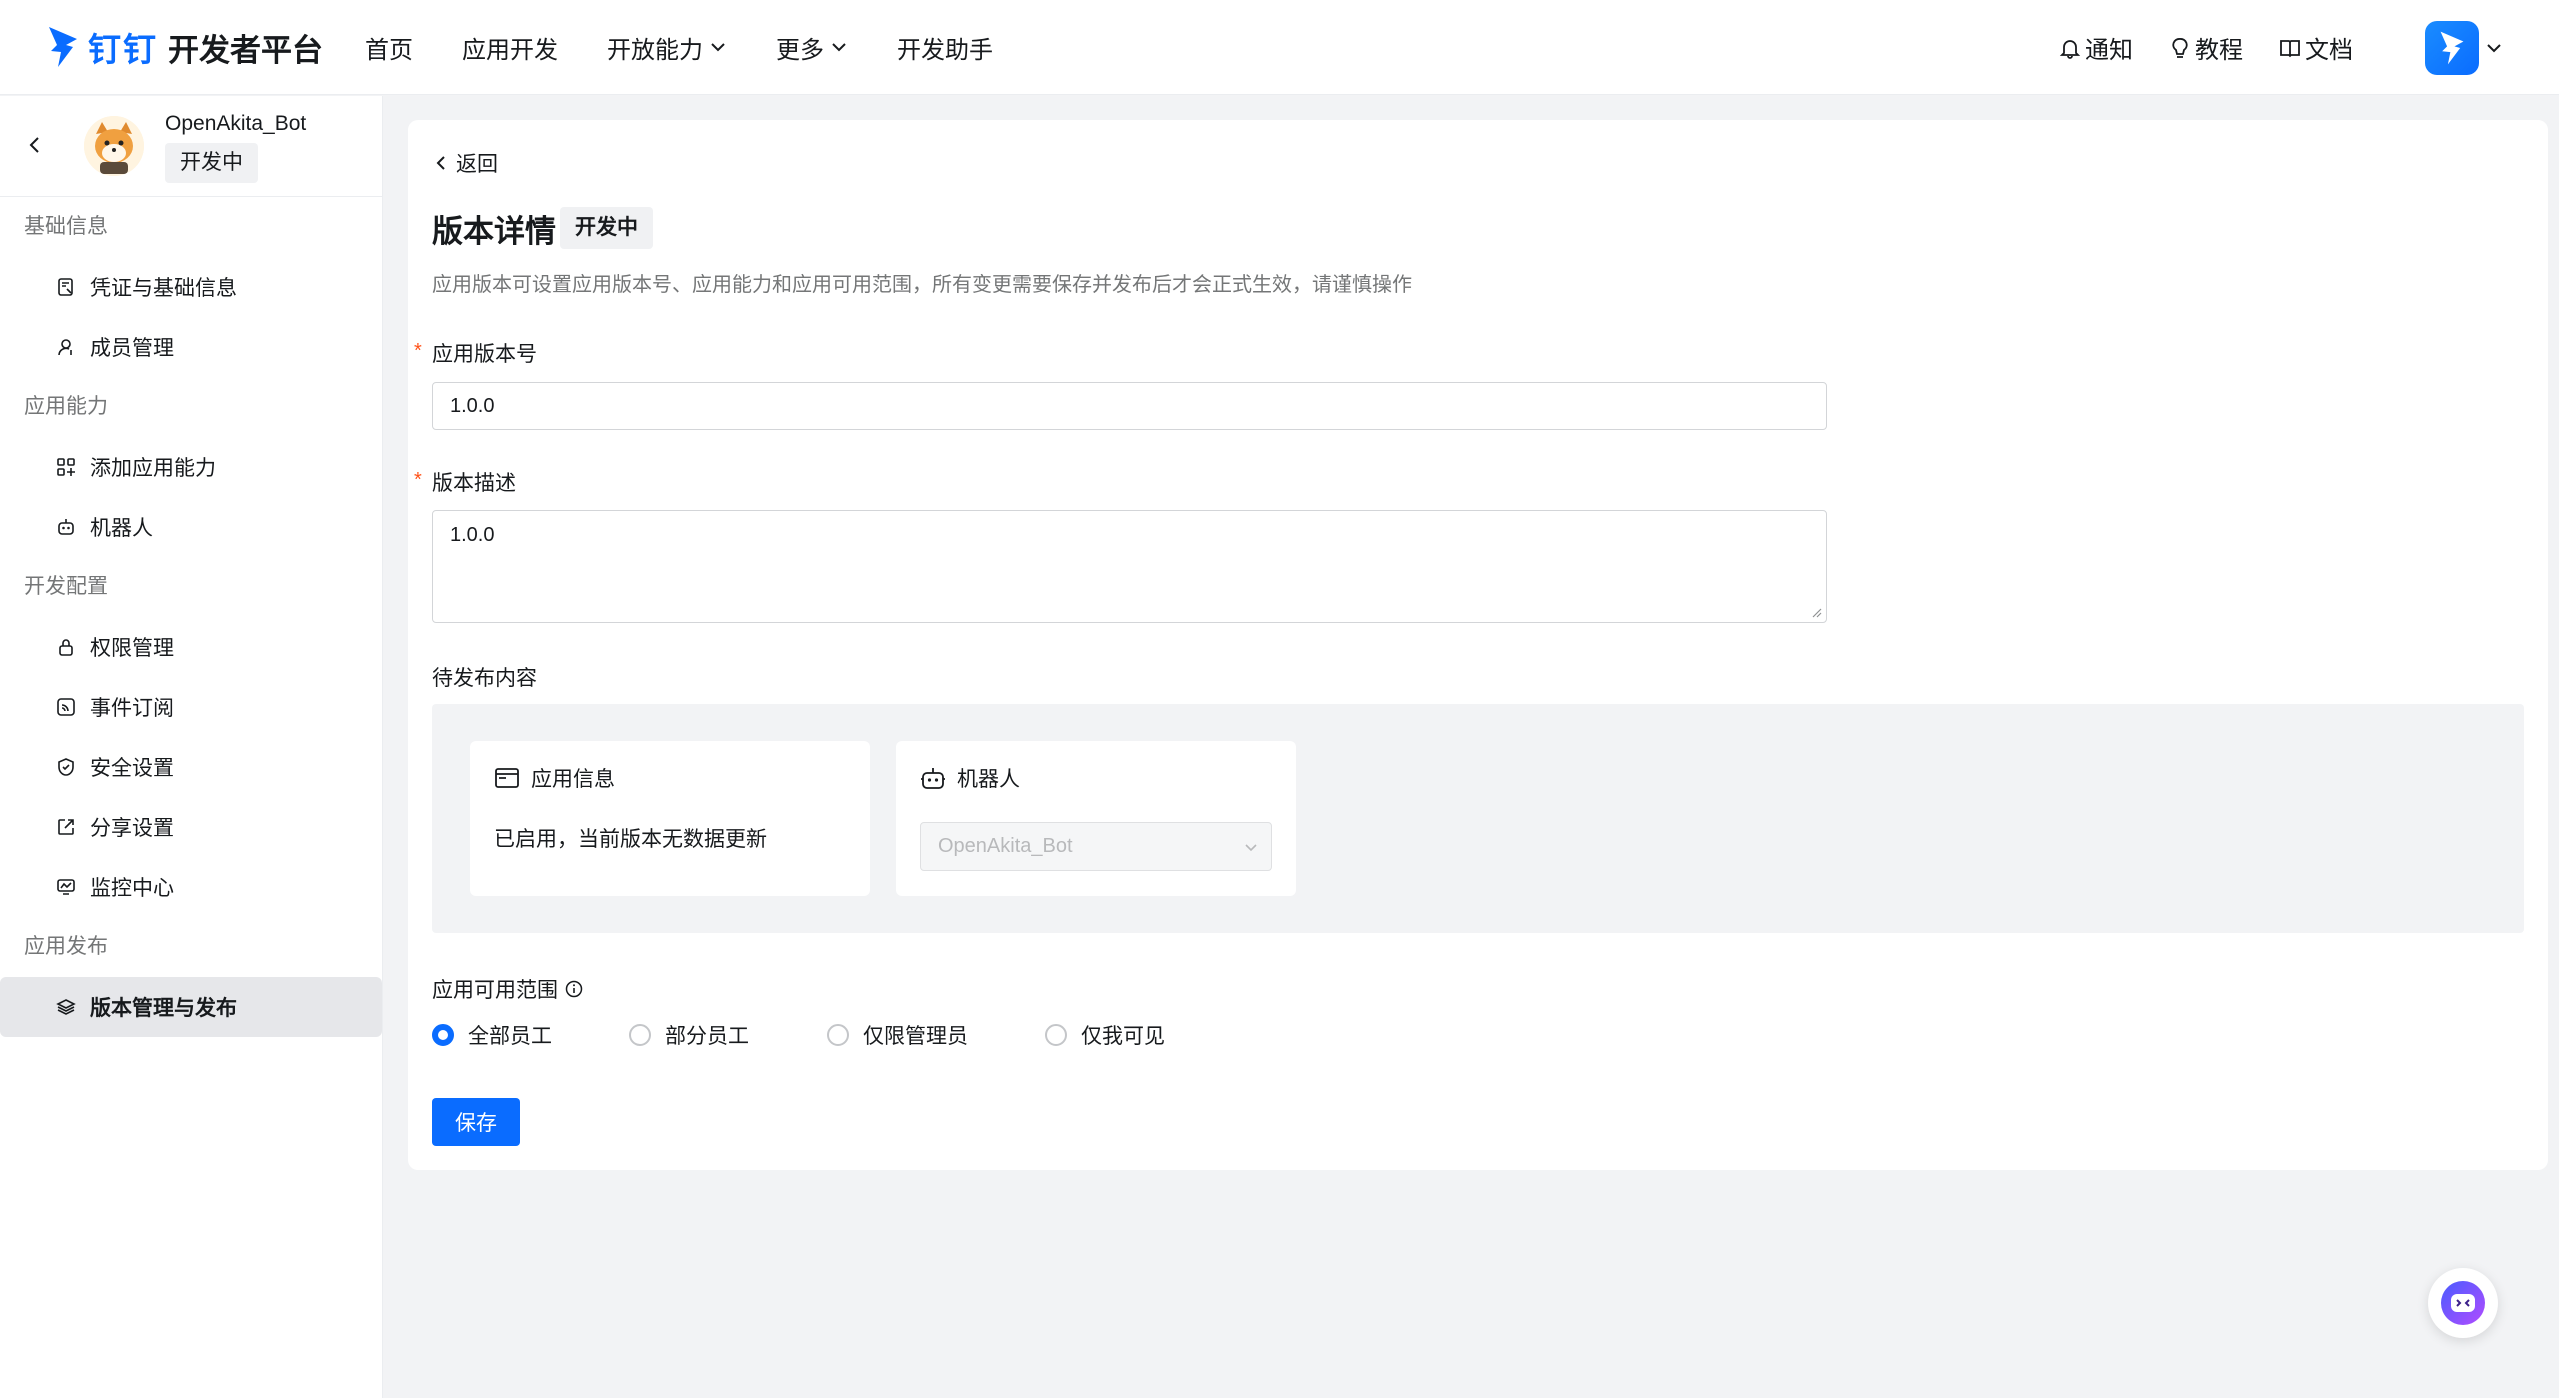  I want to click on rss-icon, so click(66, 707).